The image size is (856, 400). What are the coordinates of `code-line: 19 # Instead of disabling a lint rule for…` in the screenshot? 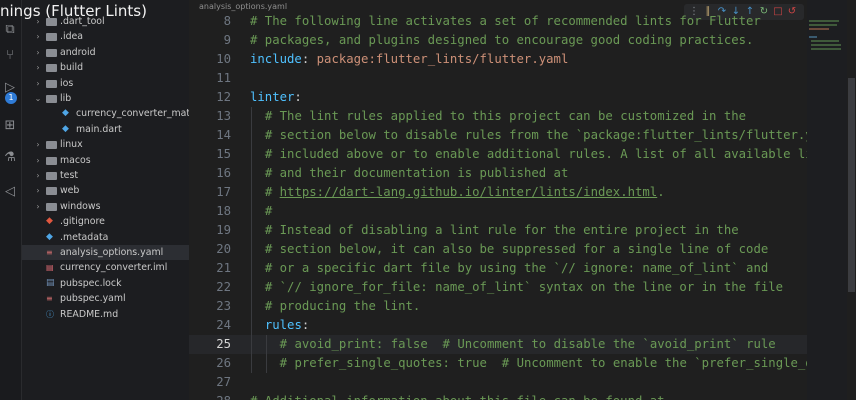 It's located at (522, 230).